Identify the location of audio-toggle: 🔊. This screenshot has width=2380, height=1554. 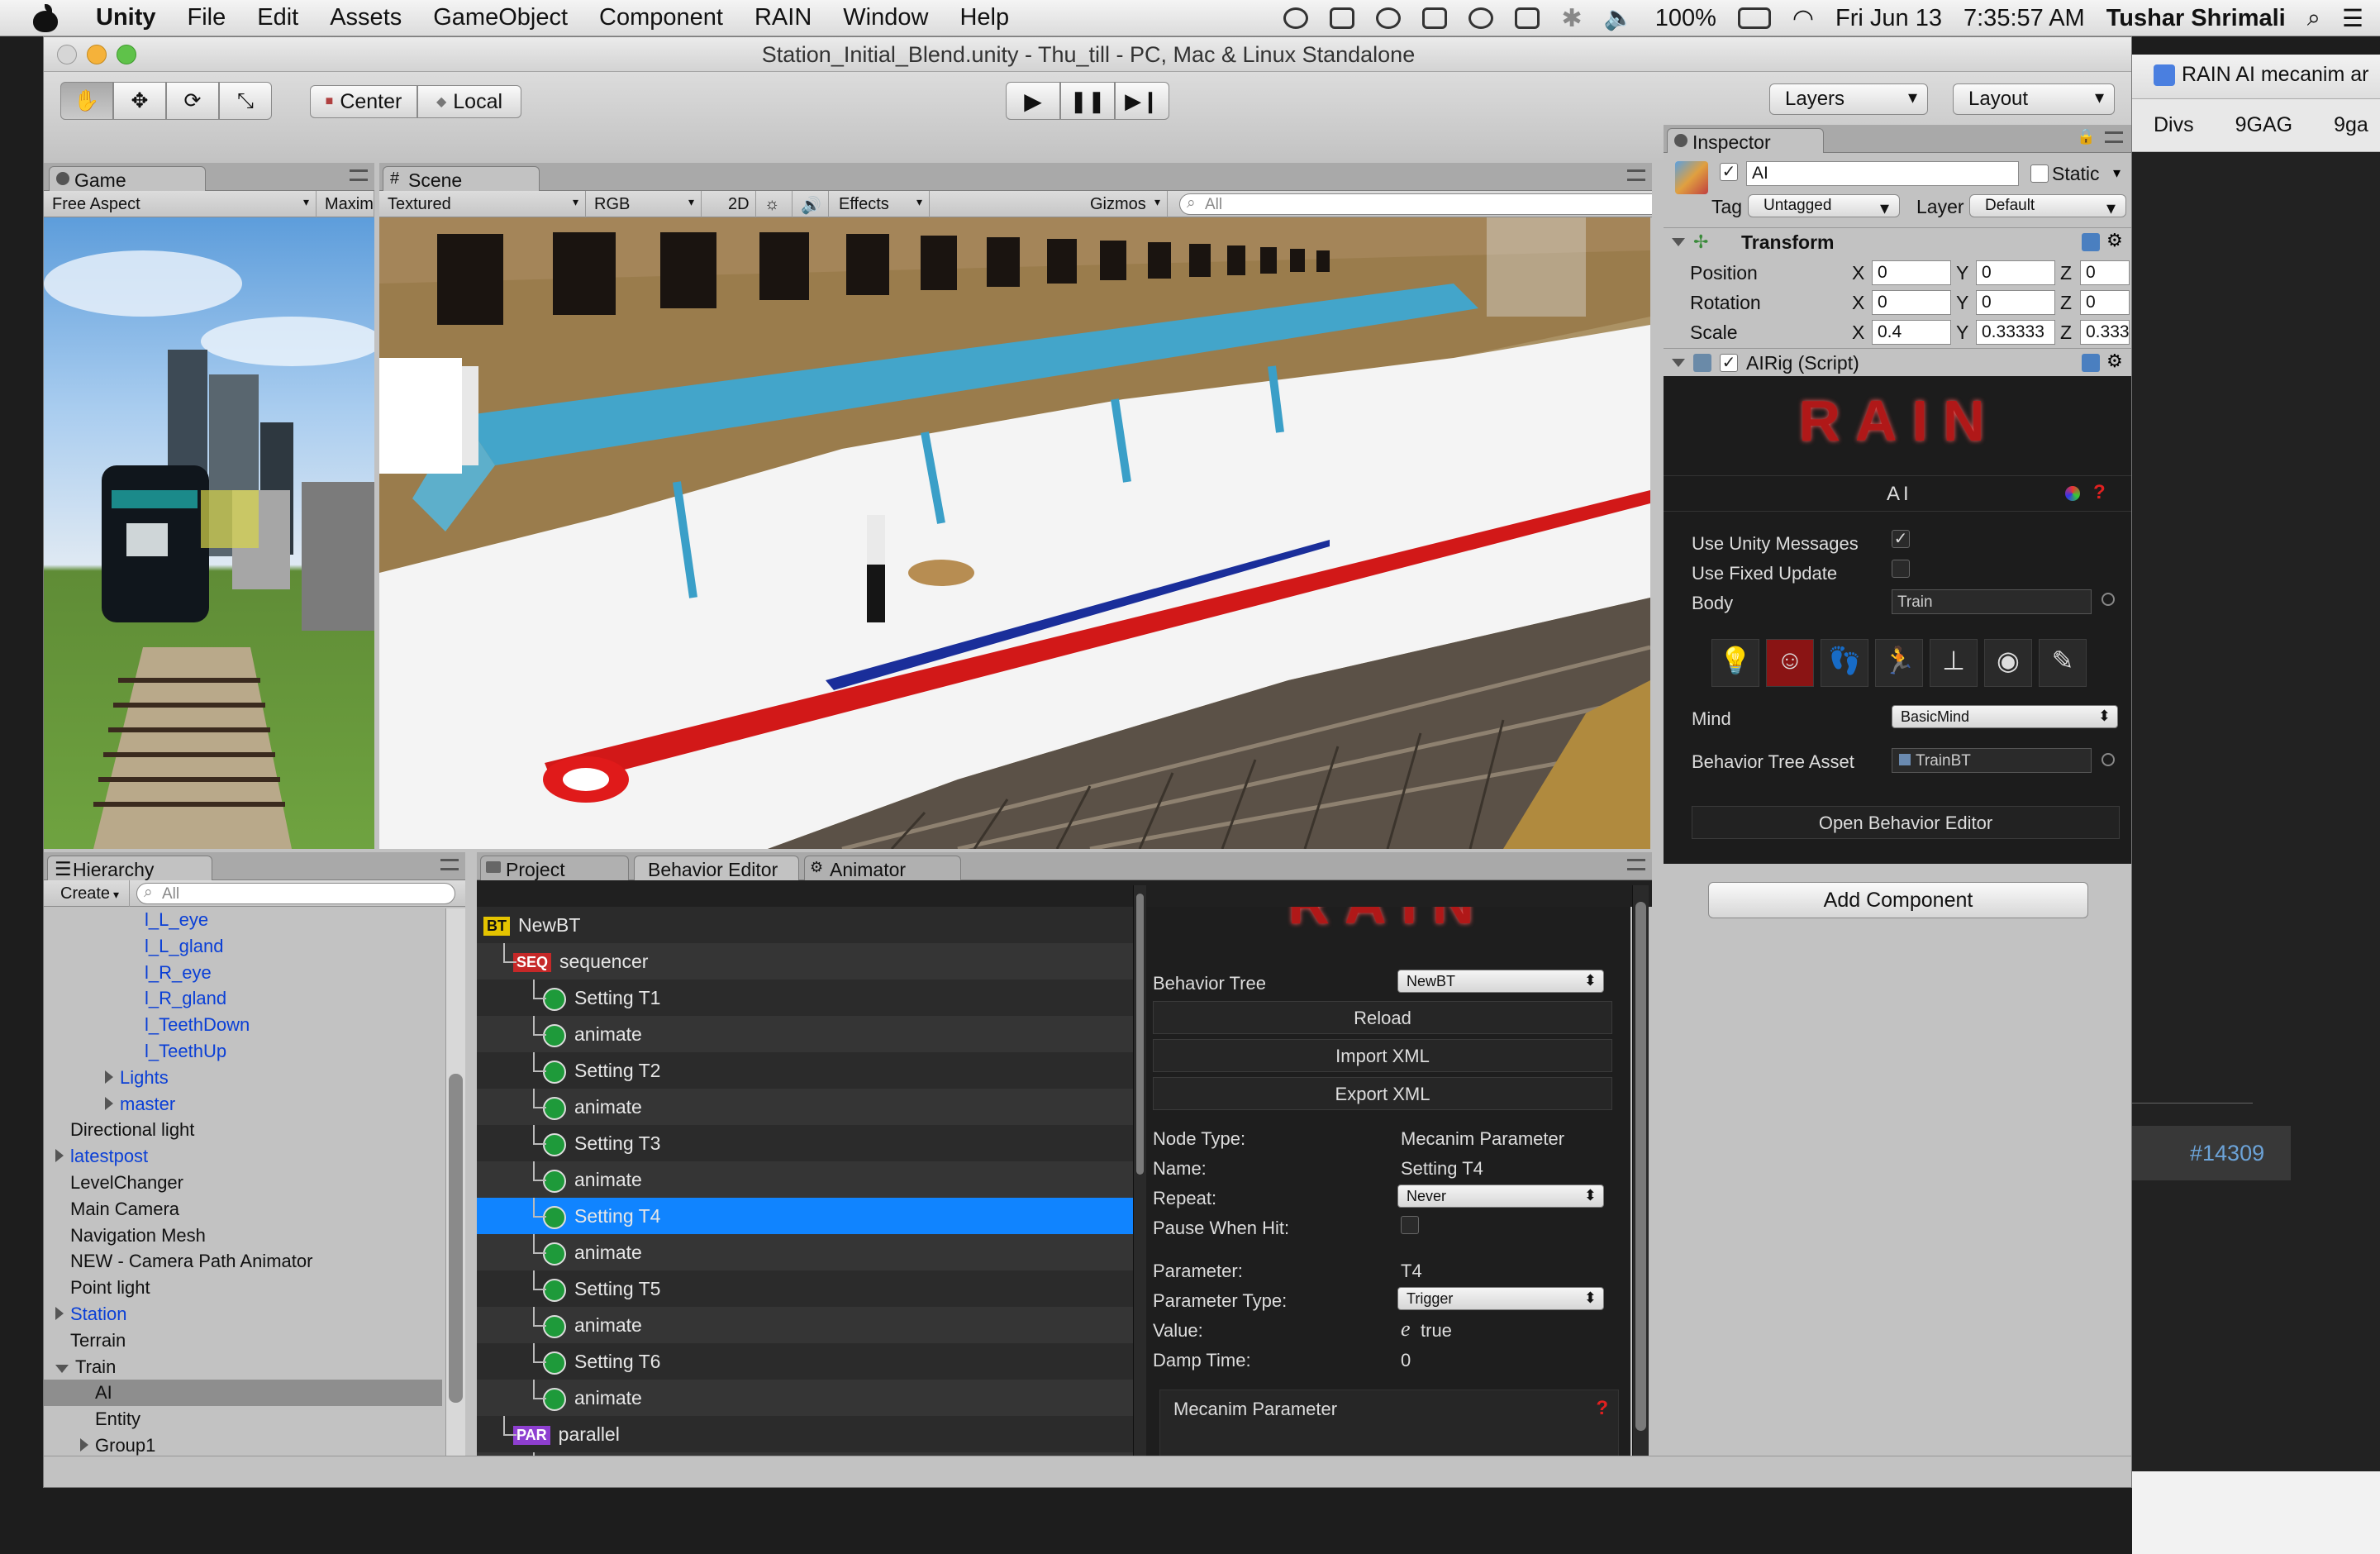
(811, 204).